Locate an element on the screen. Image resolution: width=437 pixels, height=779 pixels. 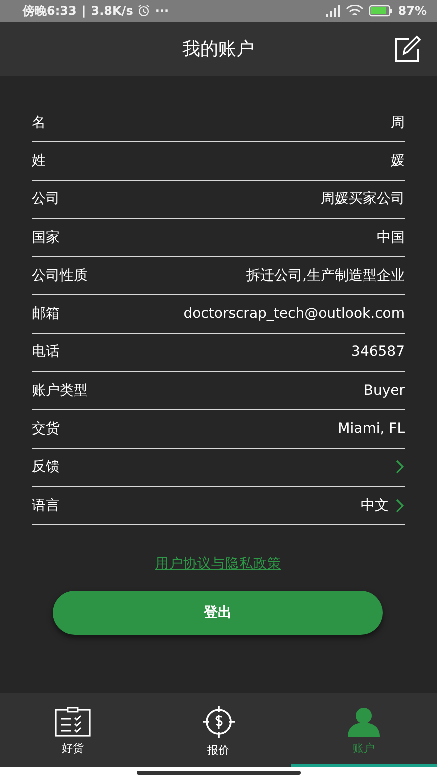
field-value: 周 is located at coordinates (398, 123).